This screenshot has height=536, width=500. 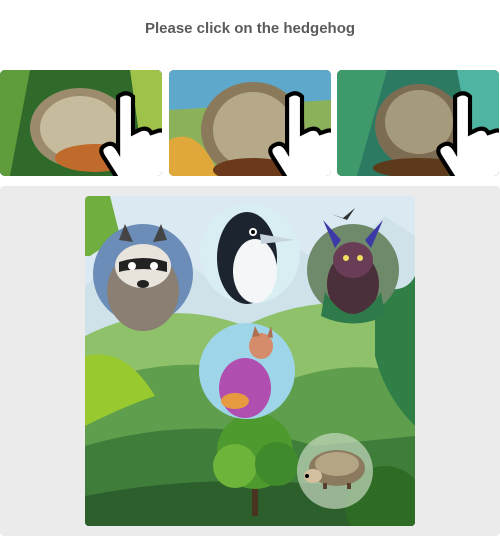 What do you see at coordinates (335, 471) in the screenshot?
I see `hedgehog-image` at bounding box center [335, 471].